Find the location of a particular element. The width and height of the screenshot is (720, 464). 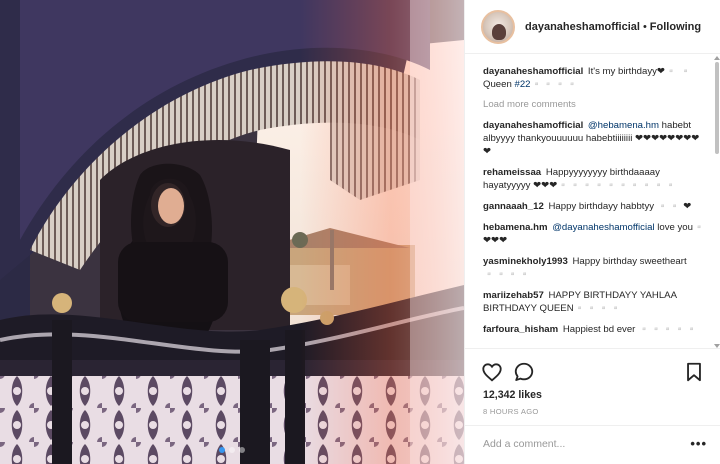

post-header: dayanaheshamofficial • Following is located at coordinates (592, 27).